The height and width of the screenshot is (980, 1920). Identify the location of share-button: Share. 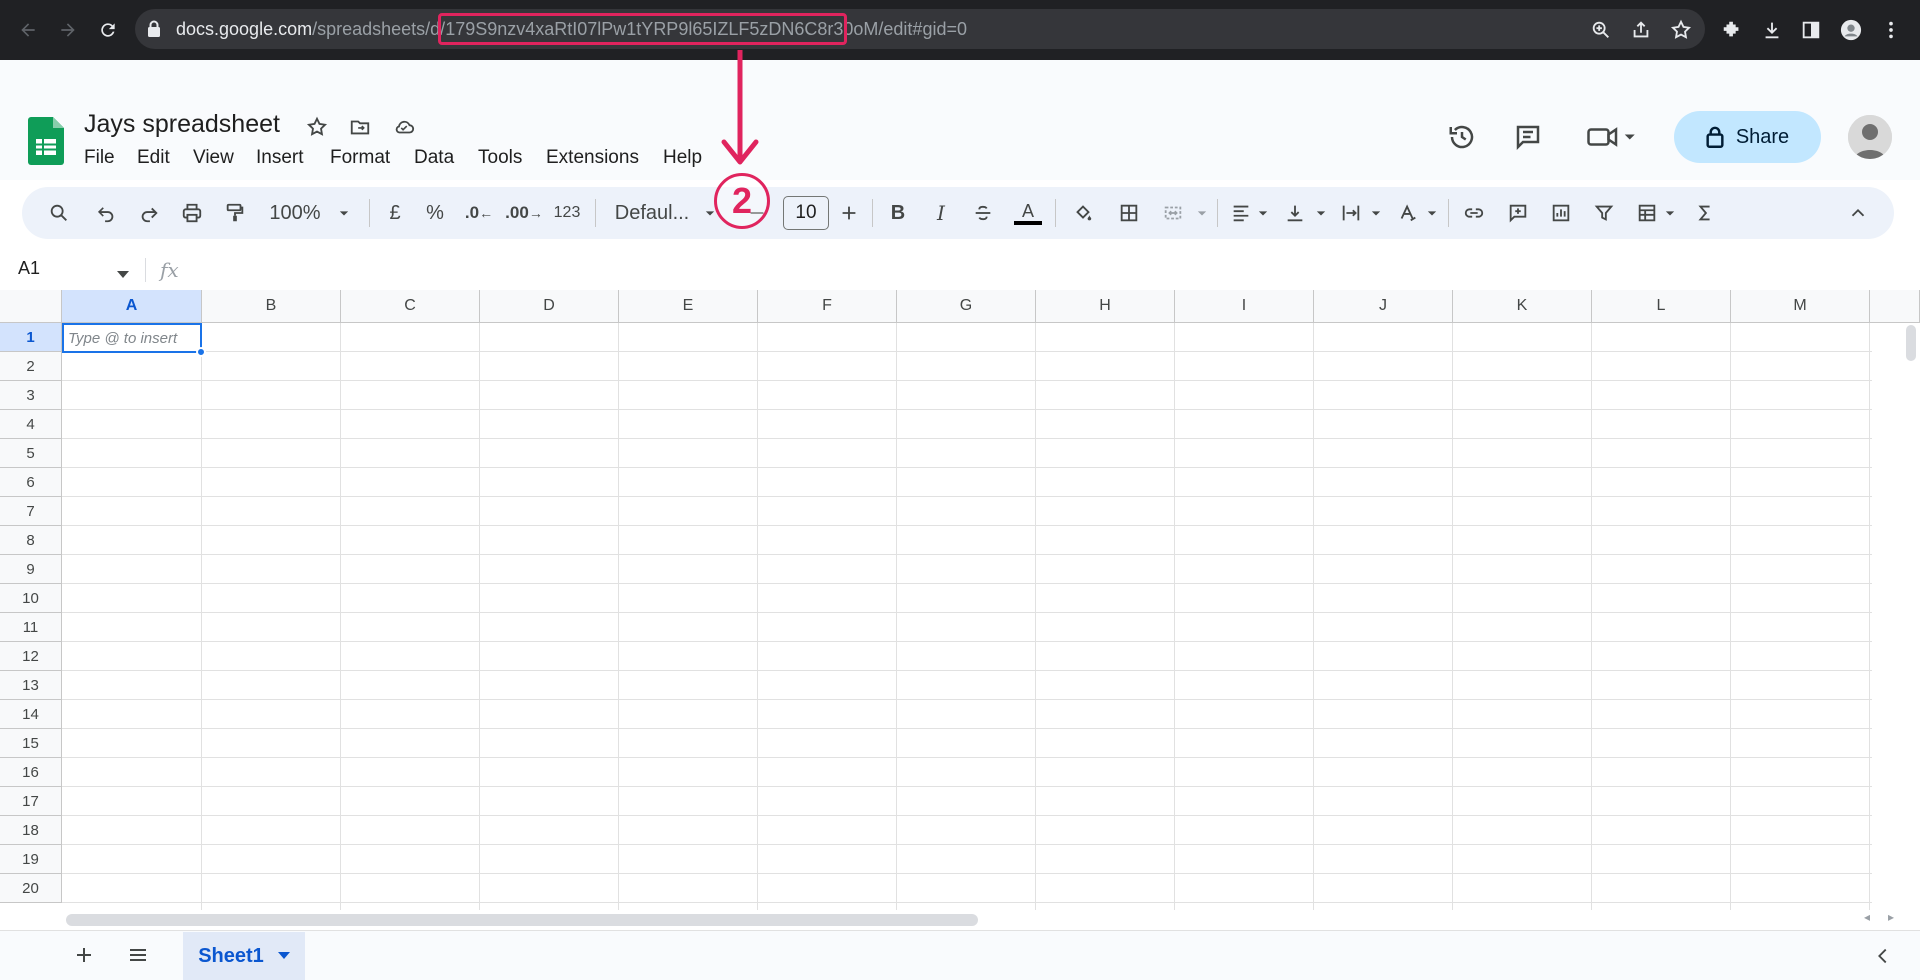
(1747, 137).